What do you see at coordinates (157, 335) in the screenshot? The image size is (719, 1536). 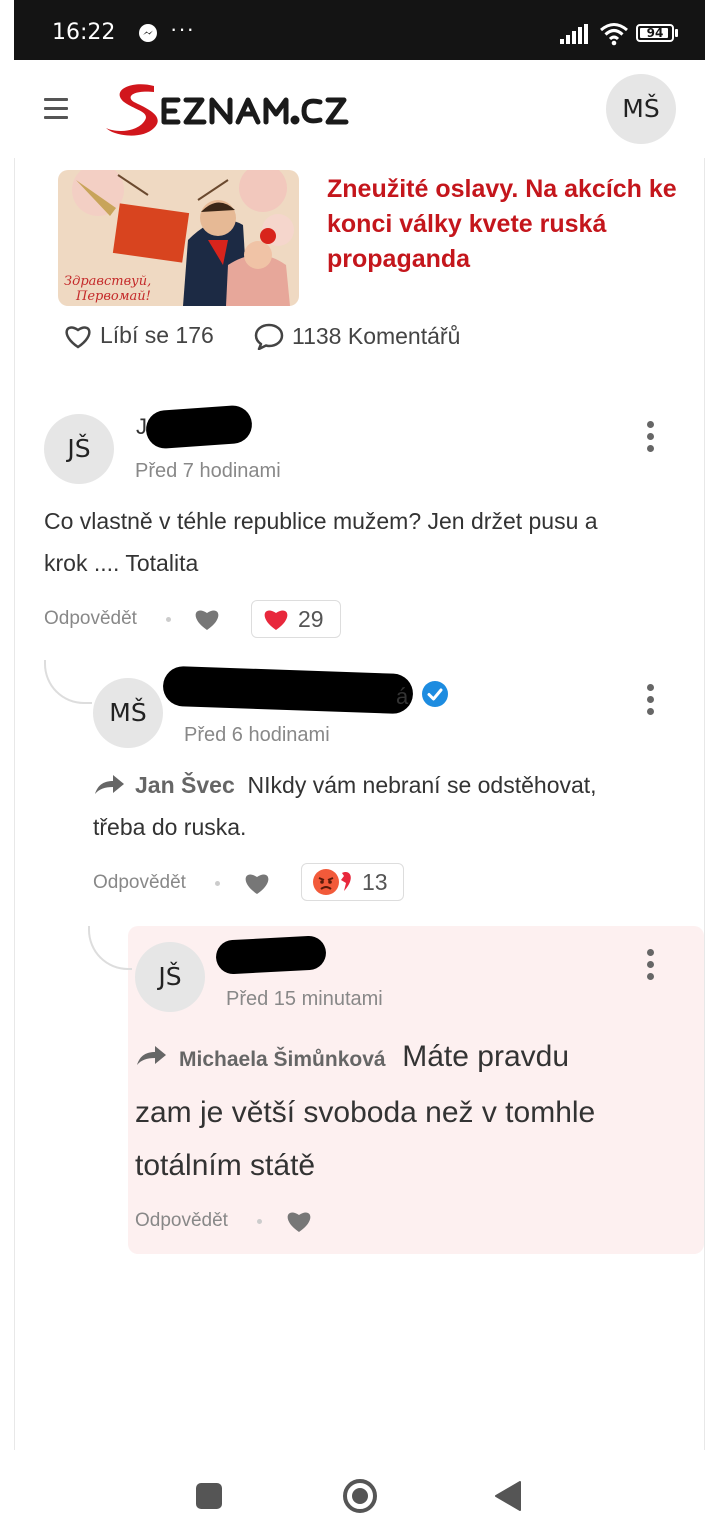 I see `likes-label: Líbí se 176` at bounding box center [157, 335].